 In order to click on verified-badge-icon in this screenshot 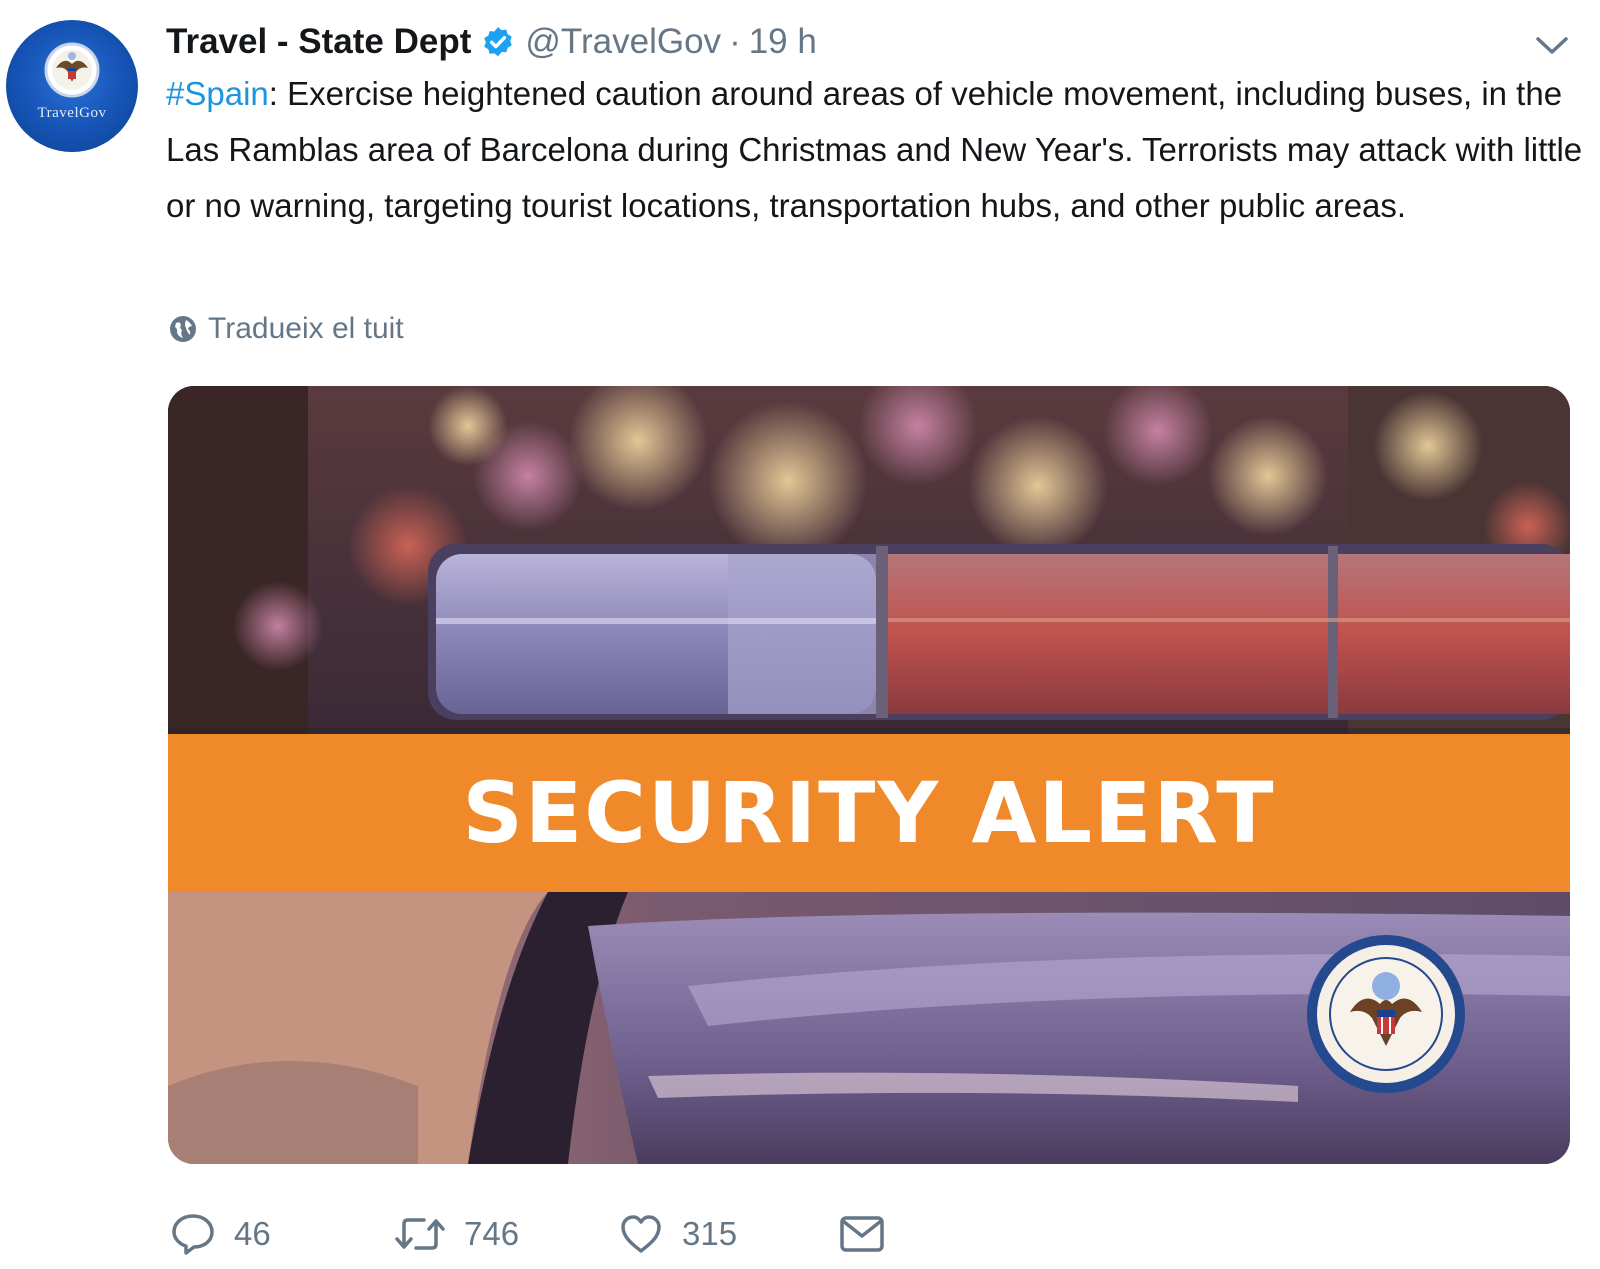, I will do `click(498, 42)`.